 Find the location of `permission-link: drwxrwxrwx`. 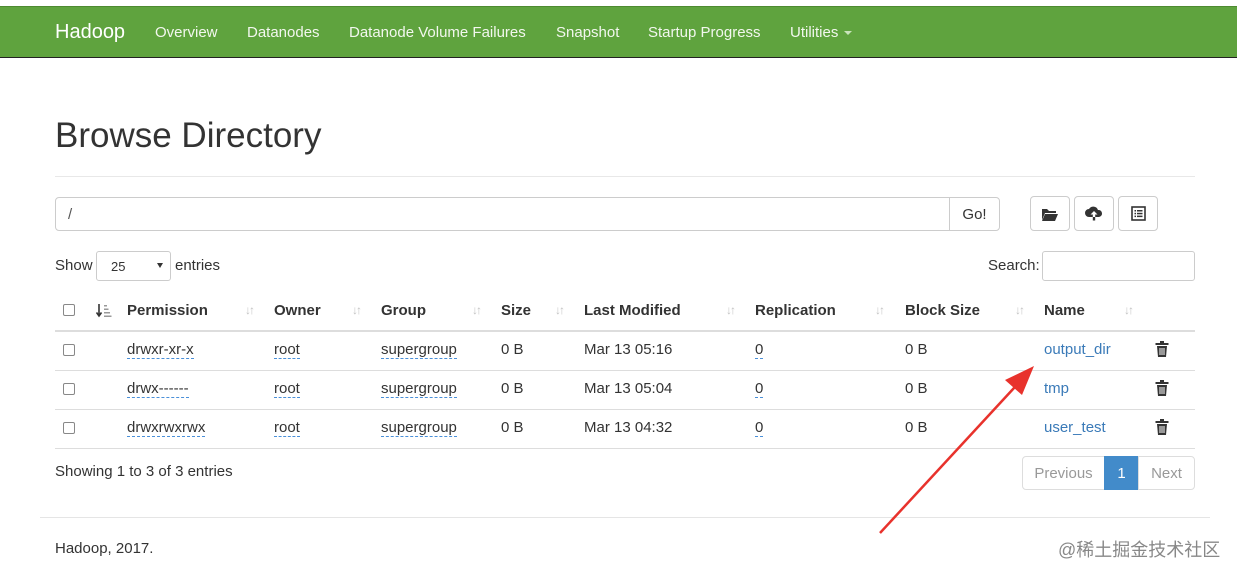

permission-link: drwxrwxrwx is located at coordinates (166, 428).